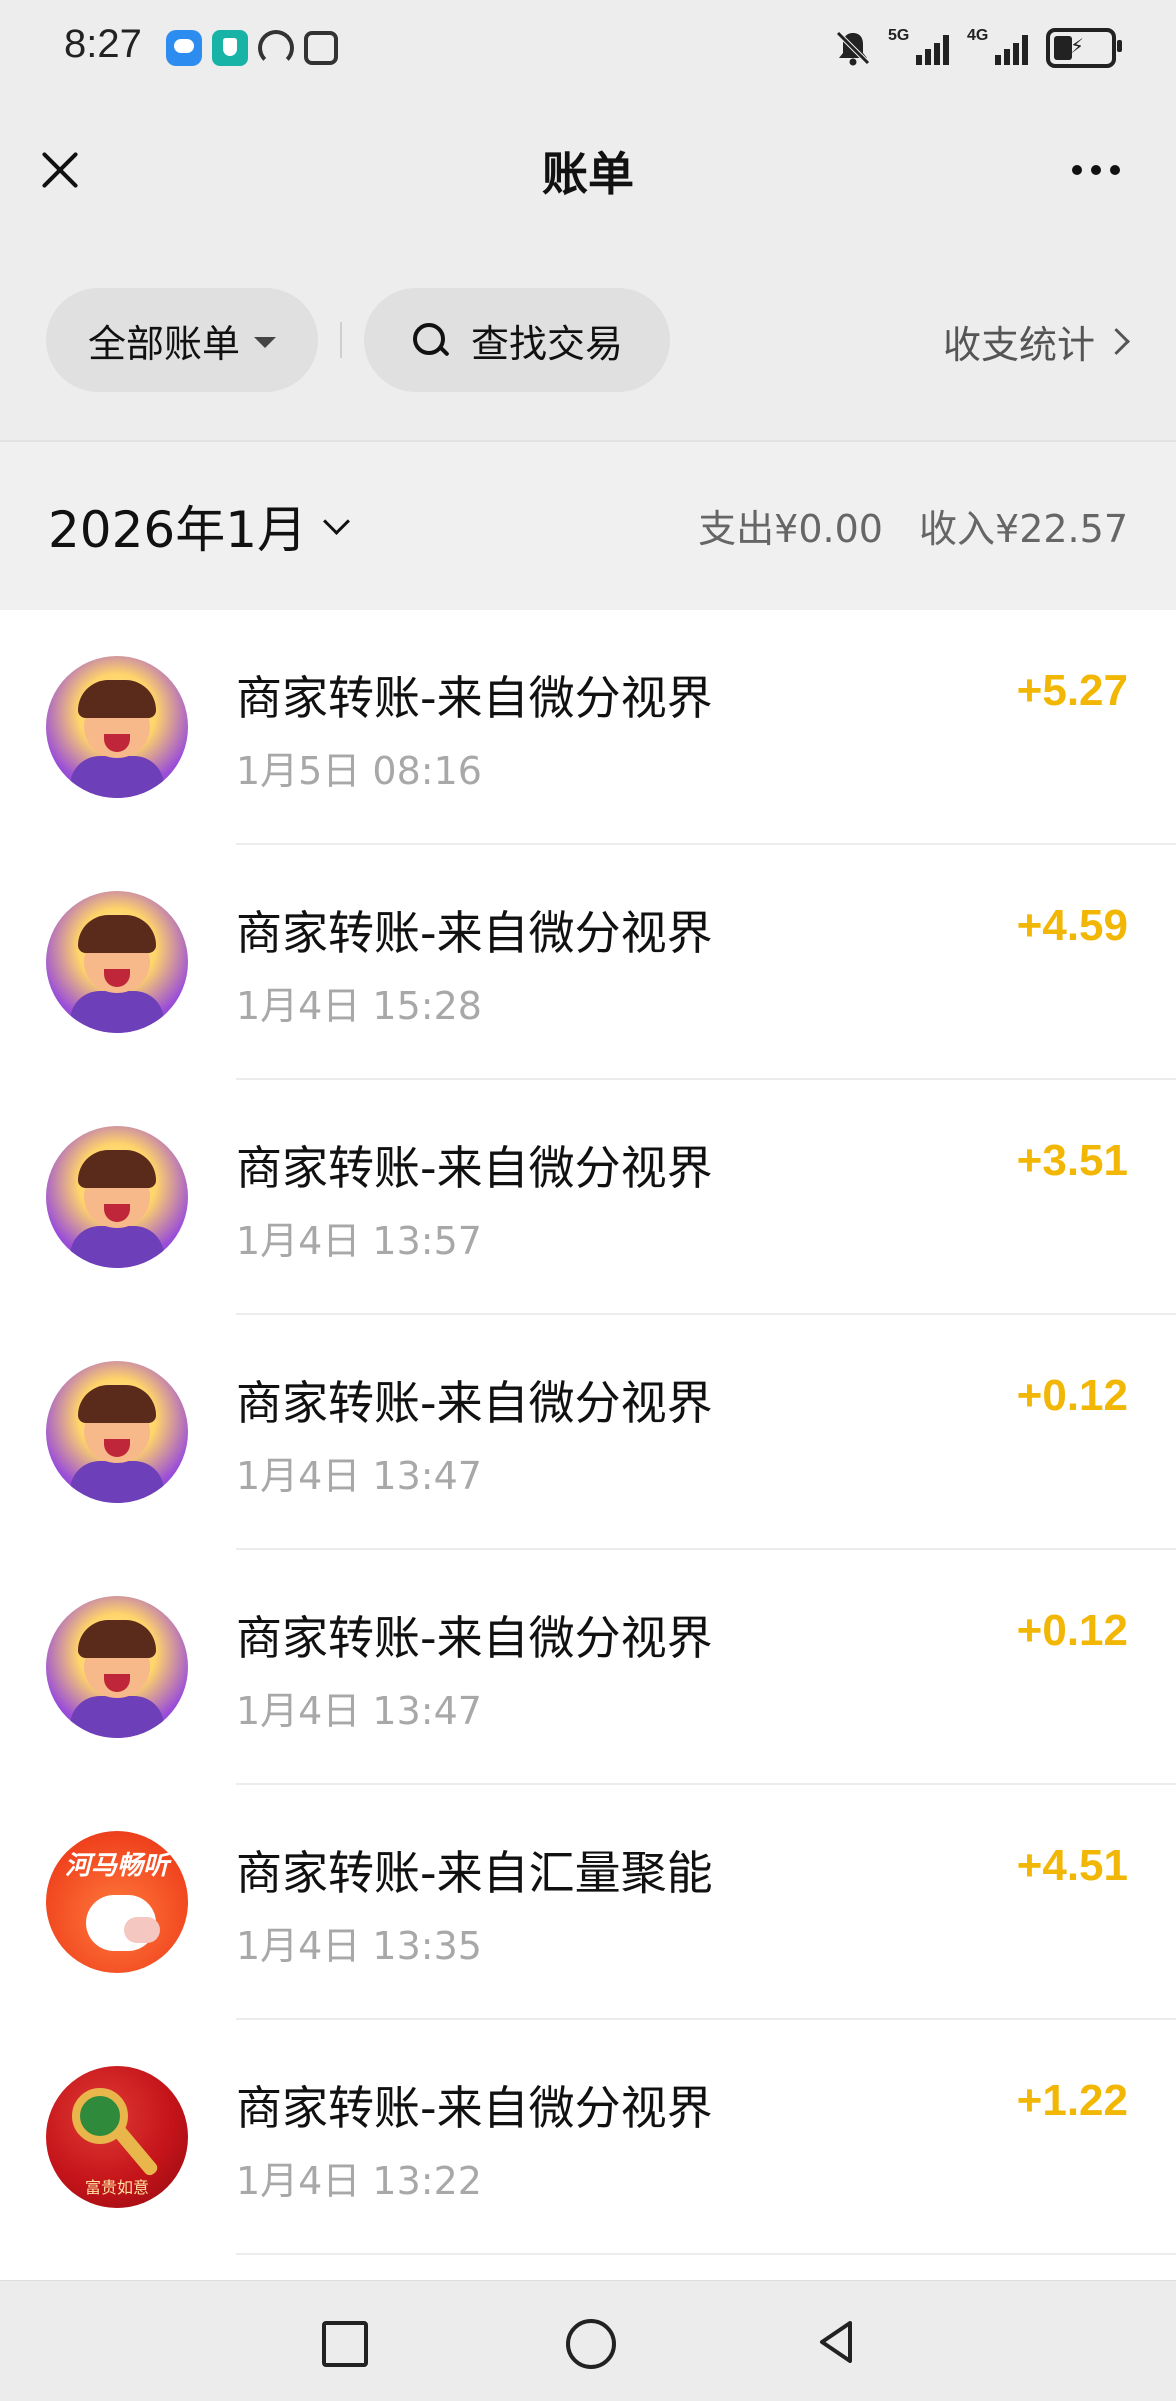  I want to click on search-icon, so click(430, 340).